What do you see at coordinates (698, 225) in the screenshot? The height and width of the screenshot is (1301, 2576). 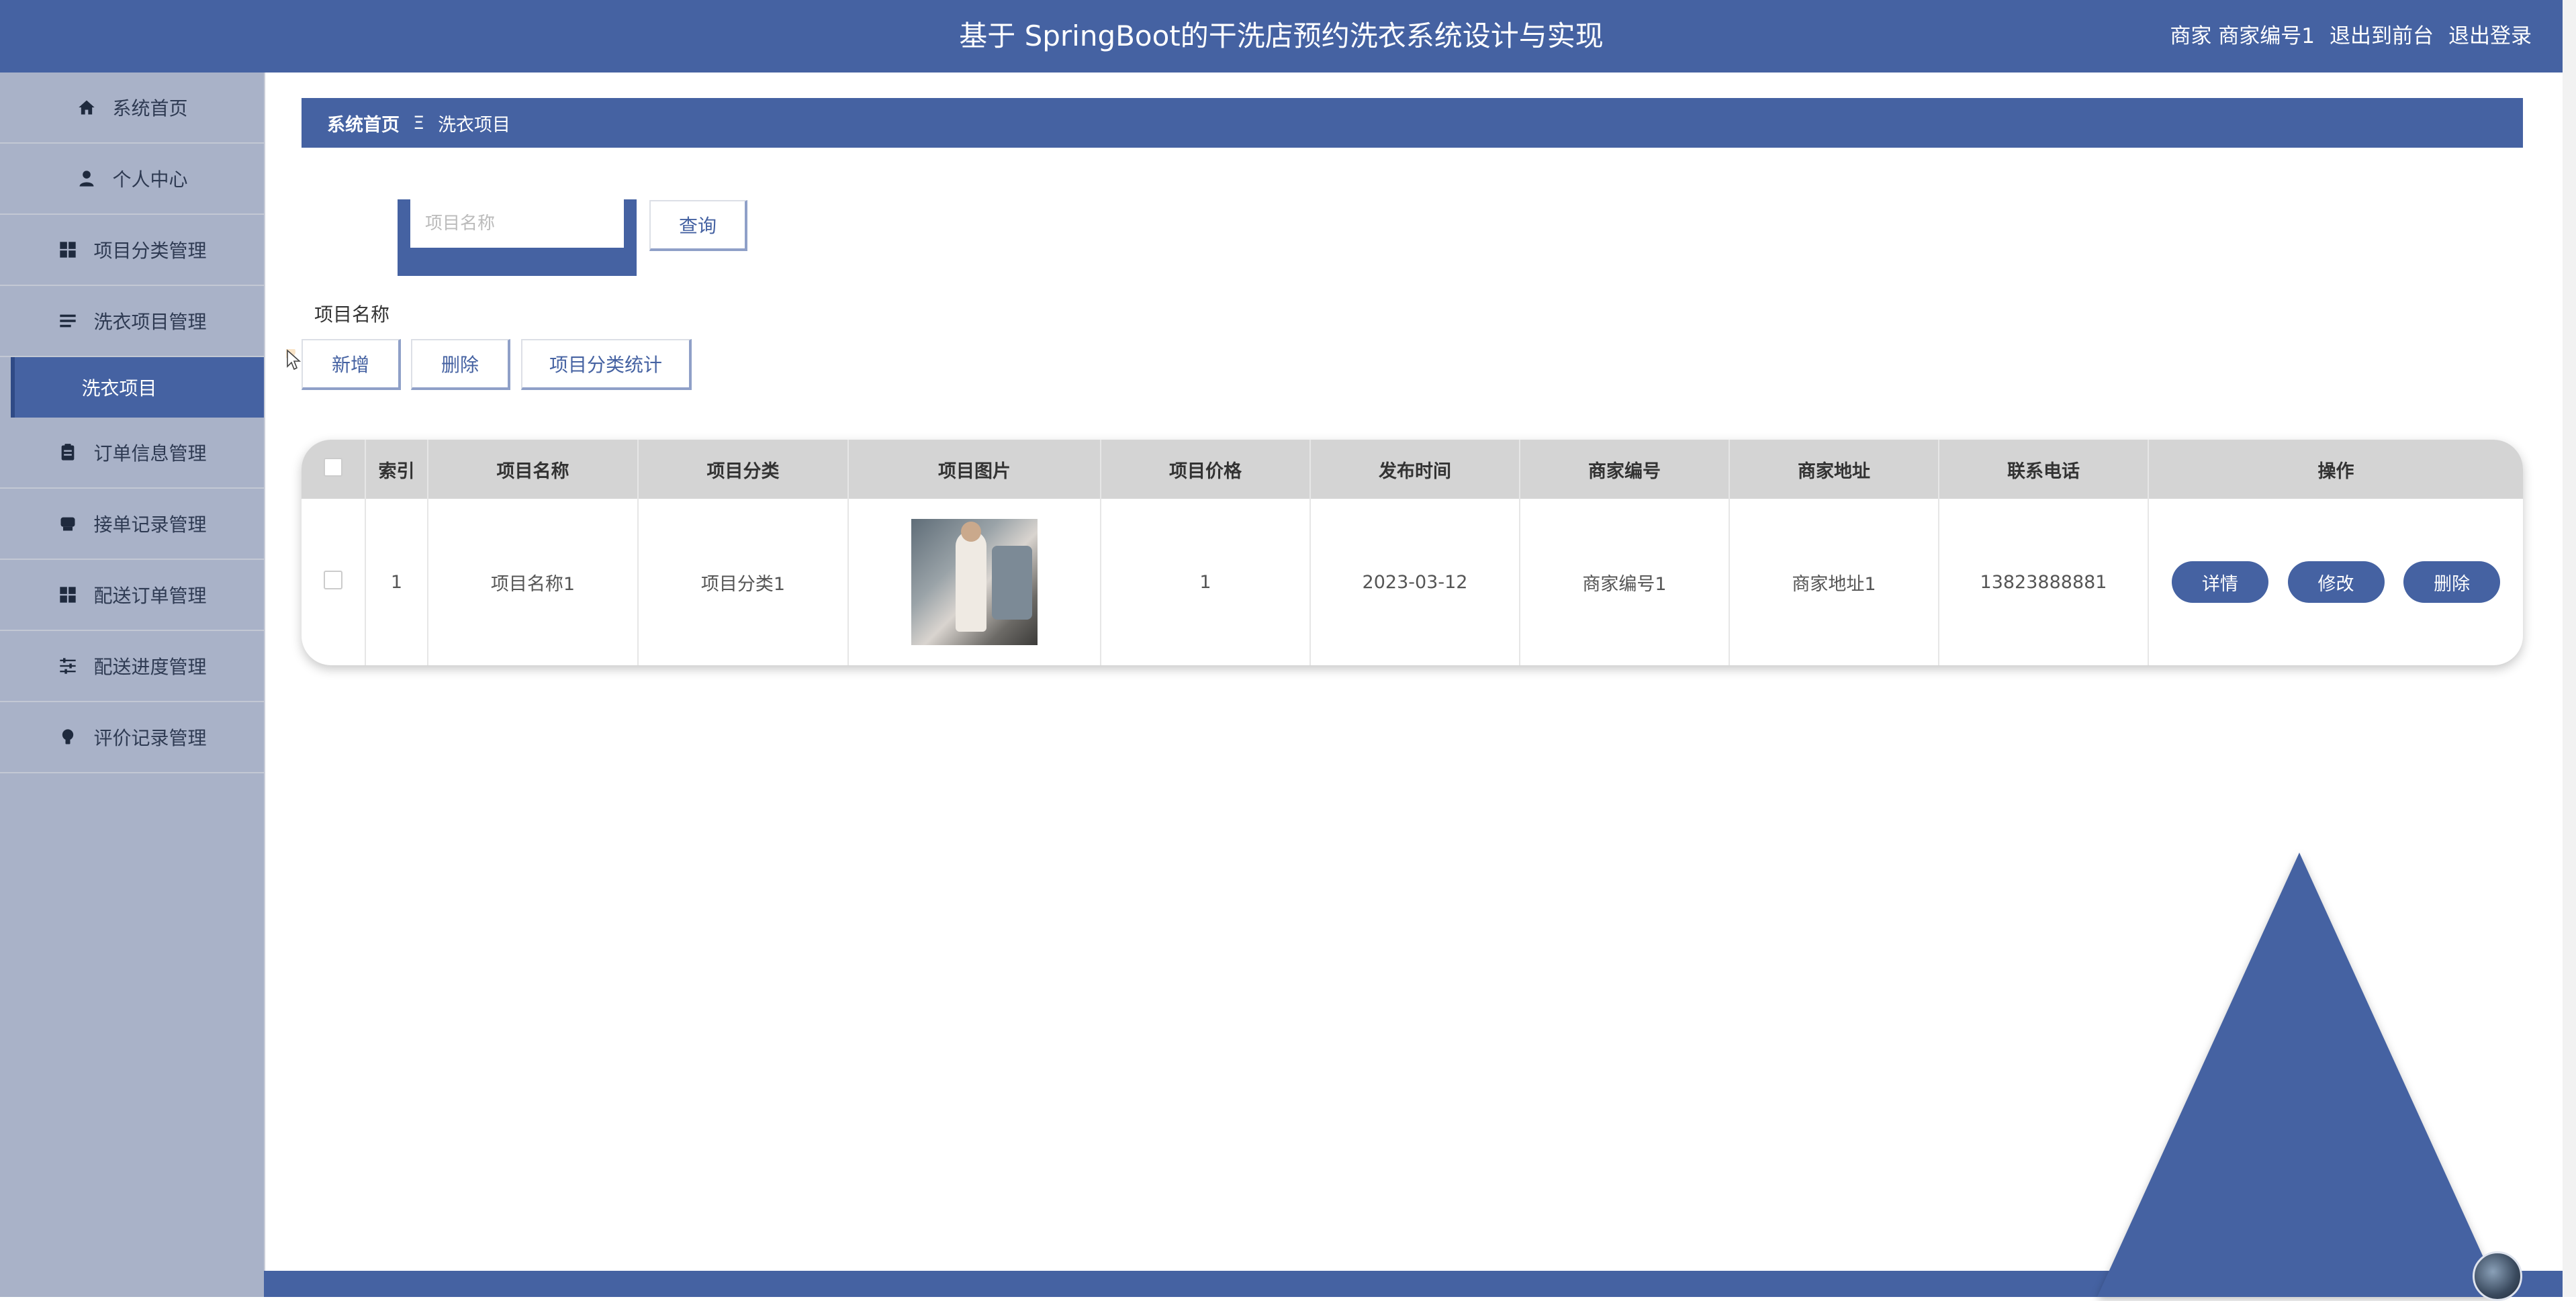 I see `search-button: 查询` at bounding box center [698, 225].